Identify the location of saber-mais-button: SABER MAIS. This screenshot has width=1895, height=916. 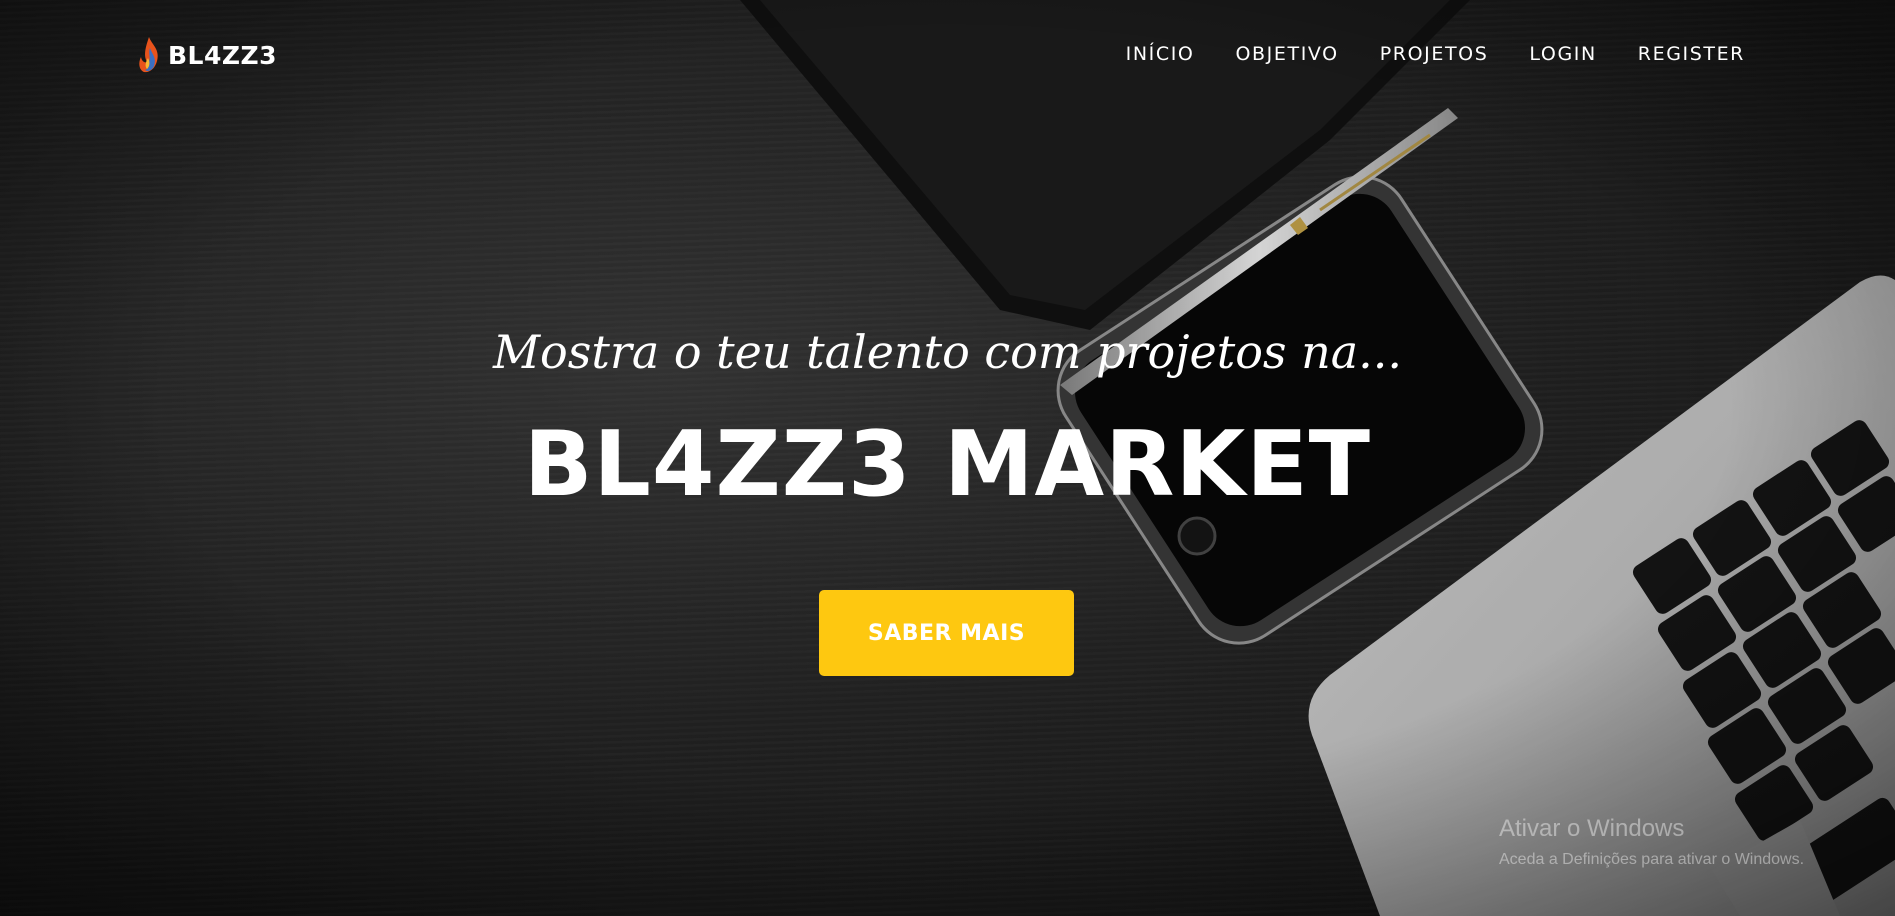
(946, 633).